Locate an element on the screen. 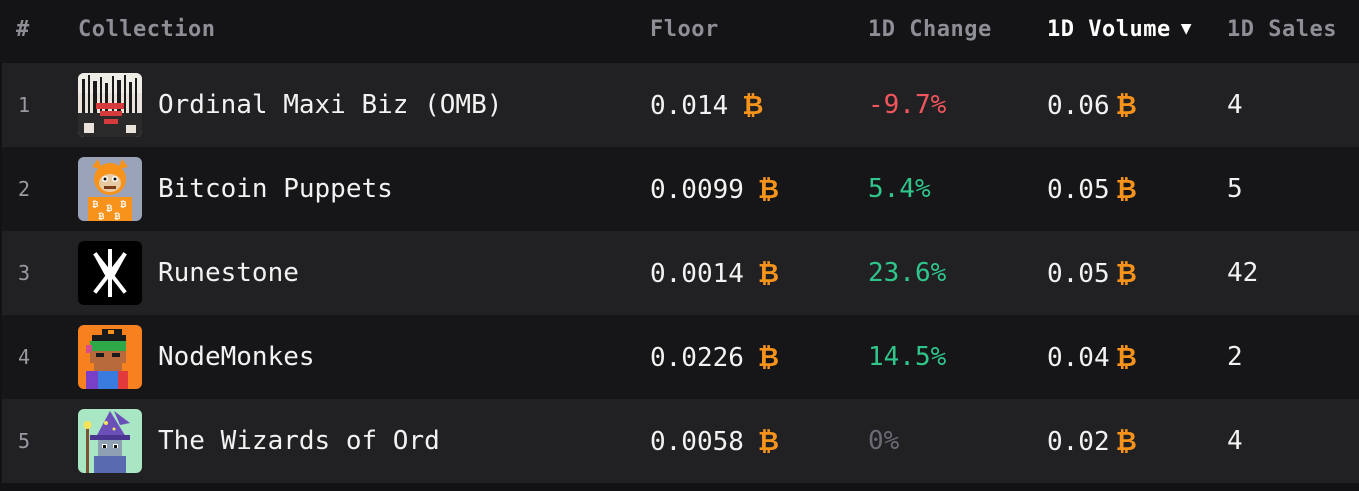 This screenshot has height=491, width=1359. collection-name: Ordinal Maxi Biz (OMB) is located at coordinates (330, 105).